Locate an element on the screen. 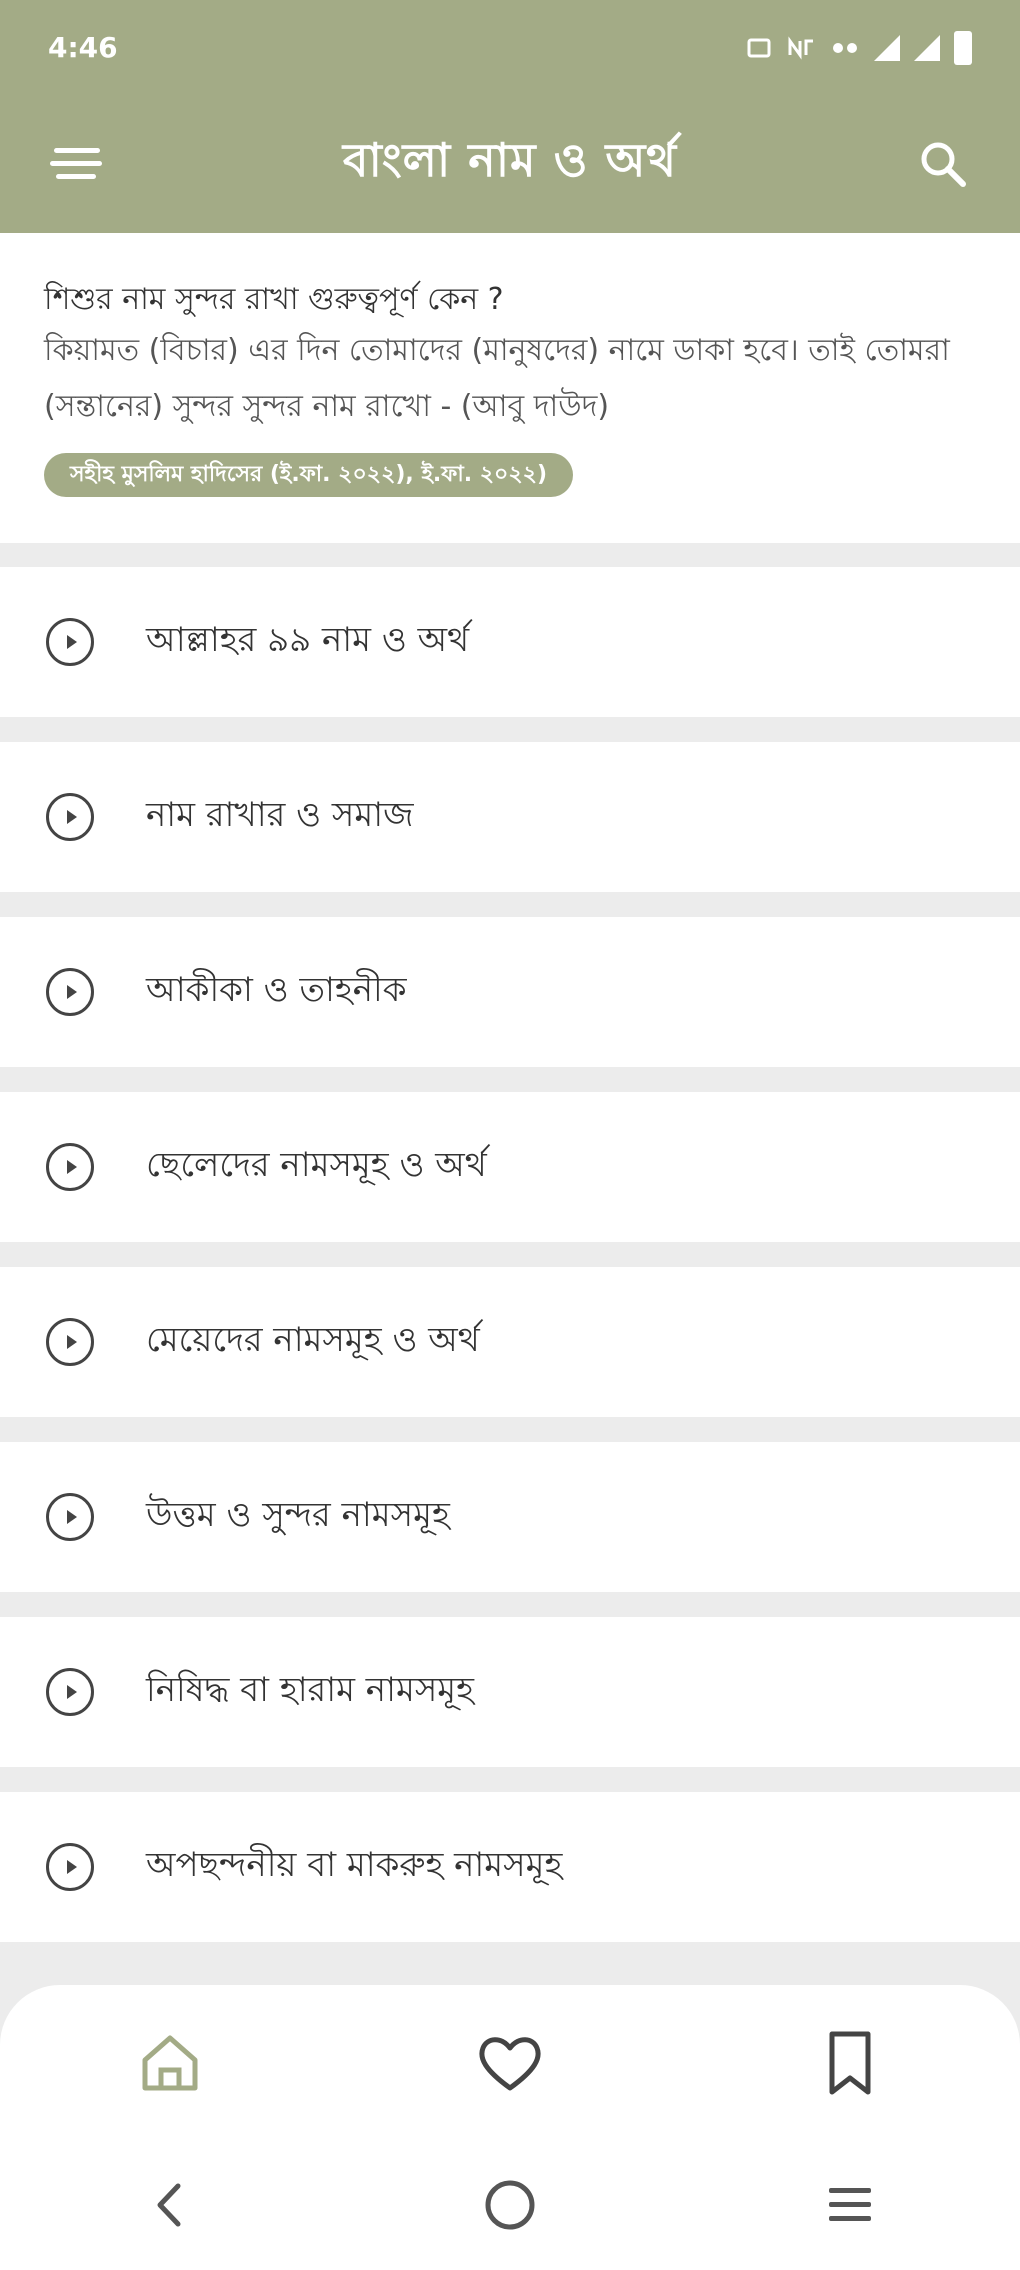 The height and width of the screenshot is (2270, 1020). menu-button is located at coordinates (77, 164).